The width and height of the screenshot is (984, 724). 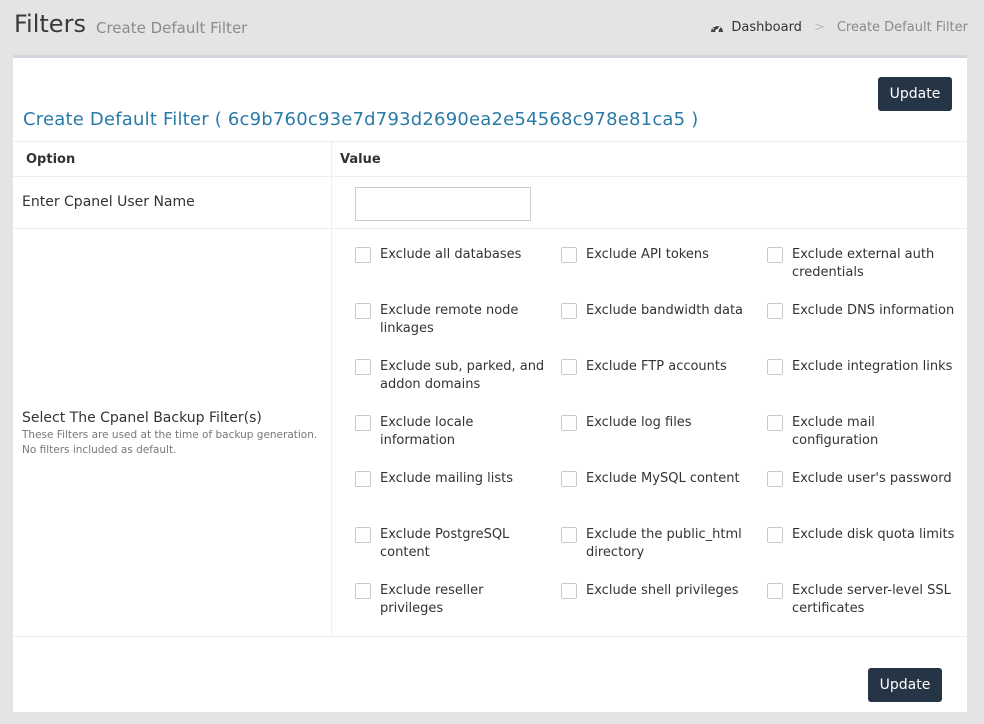 I want to click on filter-checkbox-item: Exclude MySQL content, so click(x=656, y=479).